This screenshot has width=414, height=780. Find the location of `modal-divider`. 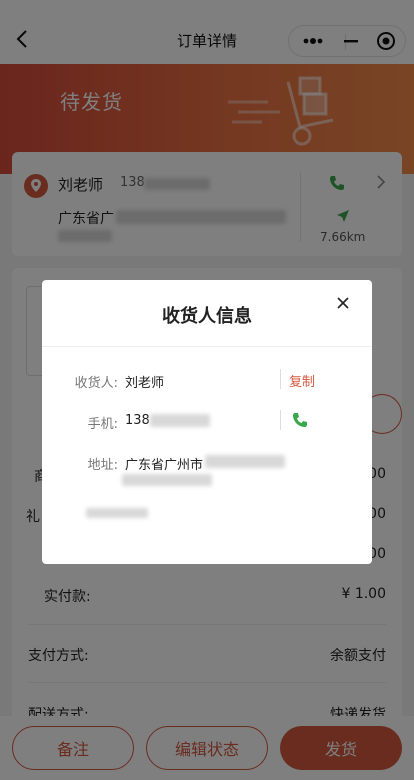

modal-divider is located at coordinates (207, 346).